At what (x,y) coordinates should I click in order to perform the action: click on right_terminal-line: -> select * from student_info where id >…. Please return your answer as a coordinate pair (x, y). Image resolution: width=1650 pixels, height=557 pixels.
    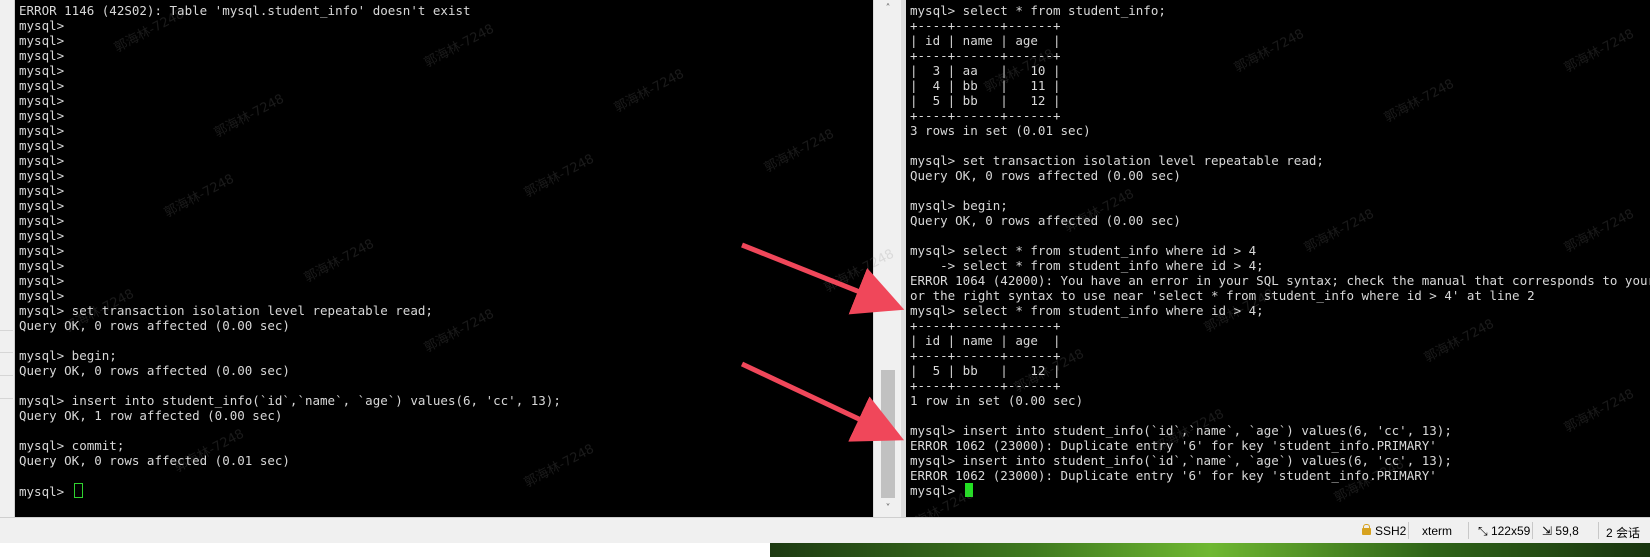
    Looking at the image, I should click on (1087, 265).